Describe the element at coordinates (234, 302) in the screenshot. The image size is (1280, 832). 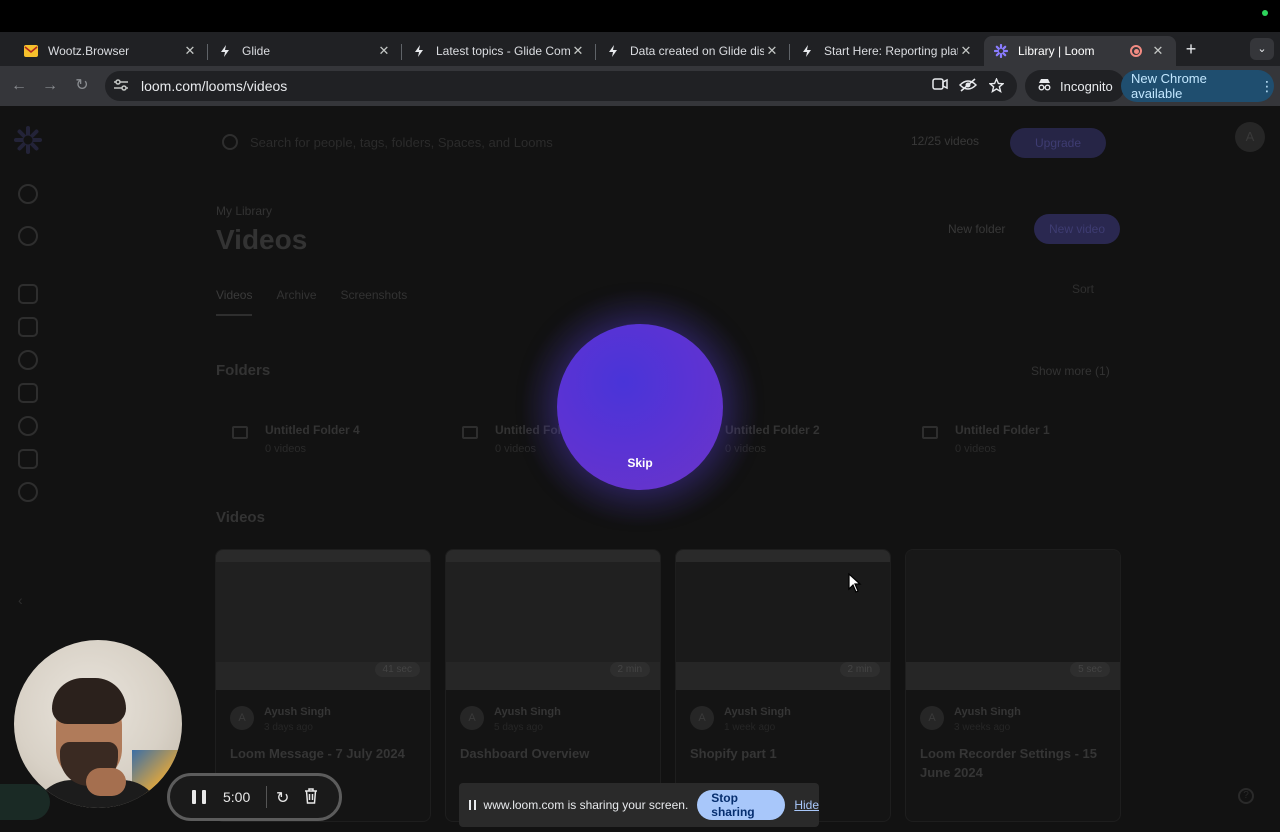
I see `tab-videos: Videos` at that location.